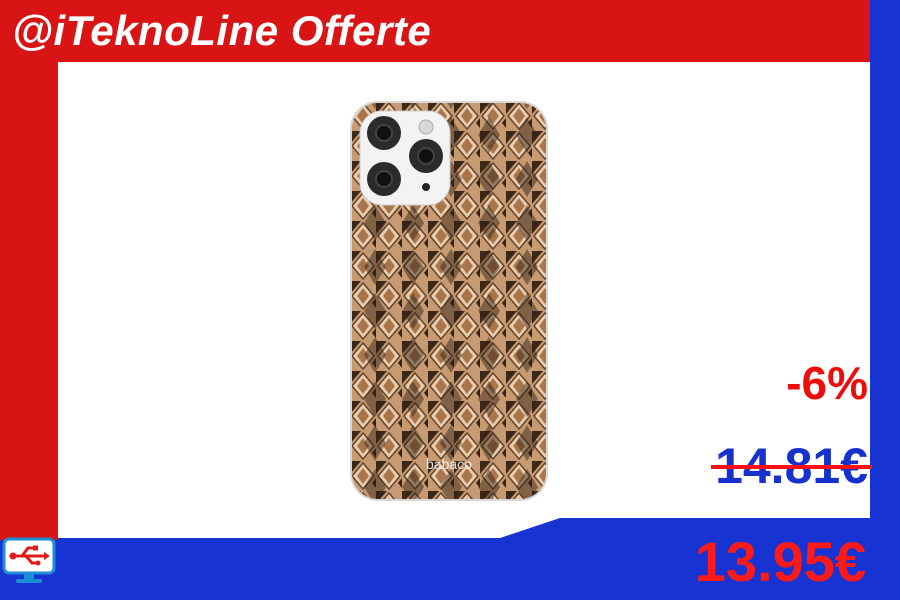 The height and width of the screenshot is (600, 900). What do you see at coordinates (885, 300) in the screenshot?
I see `right-blue-band` at bounding box center [885, 300].